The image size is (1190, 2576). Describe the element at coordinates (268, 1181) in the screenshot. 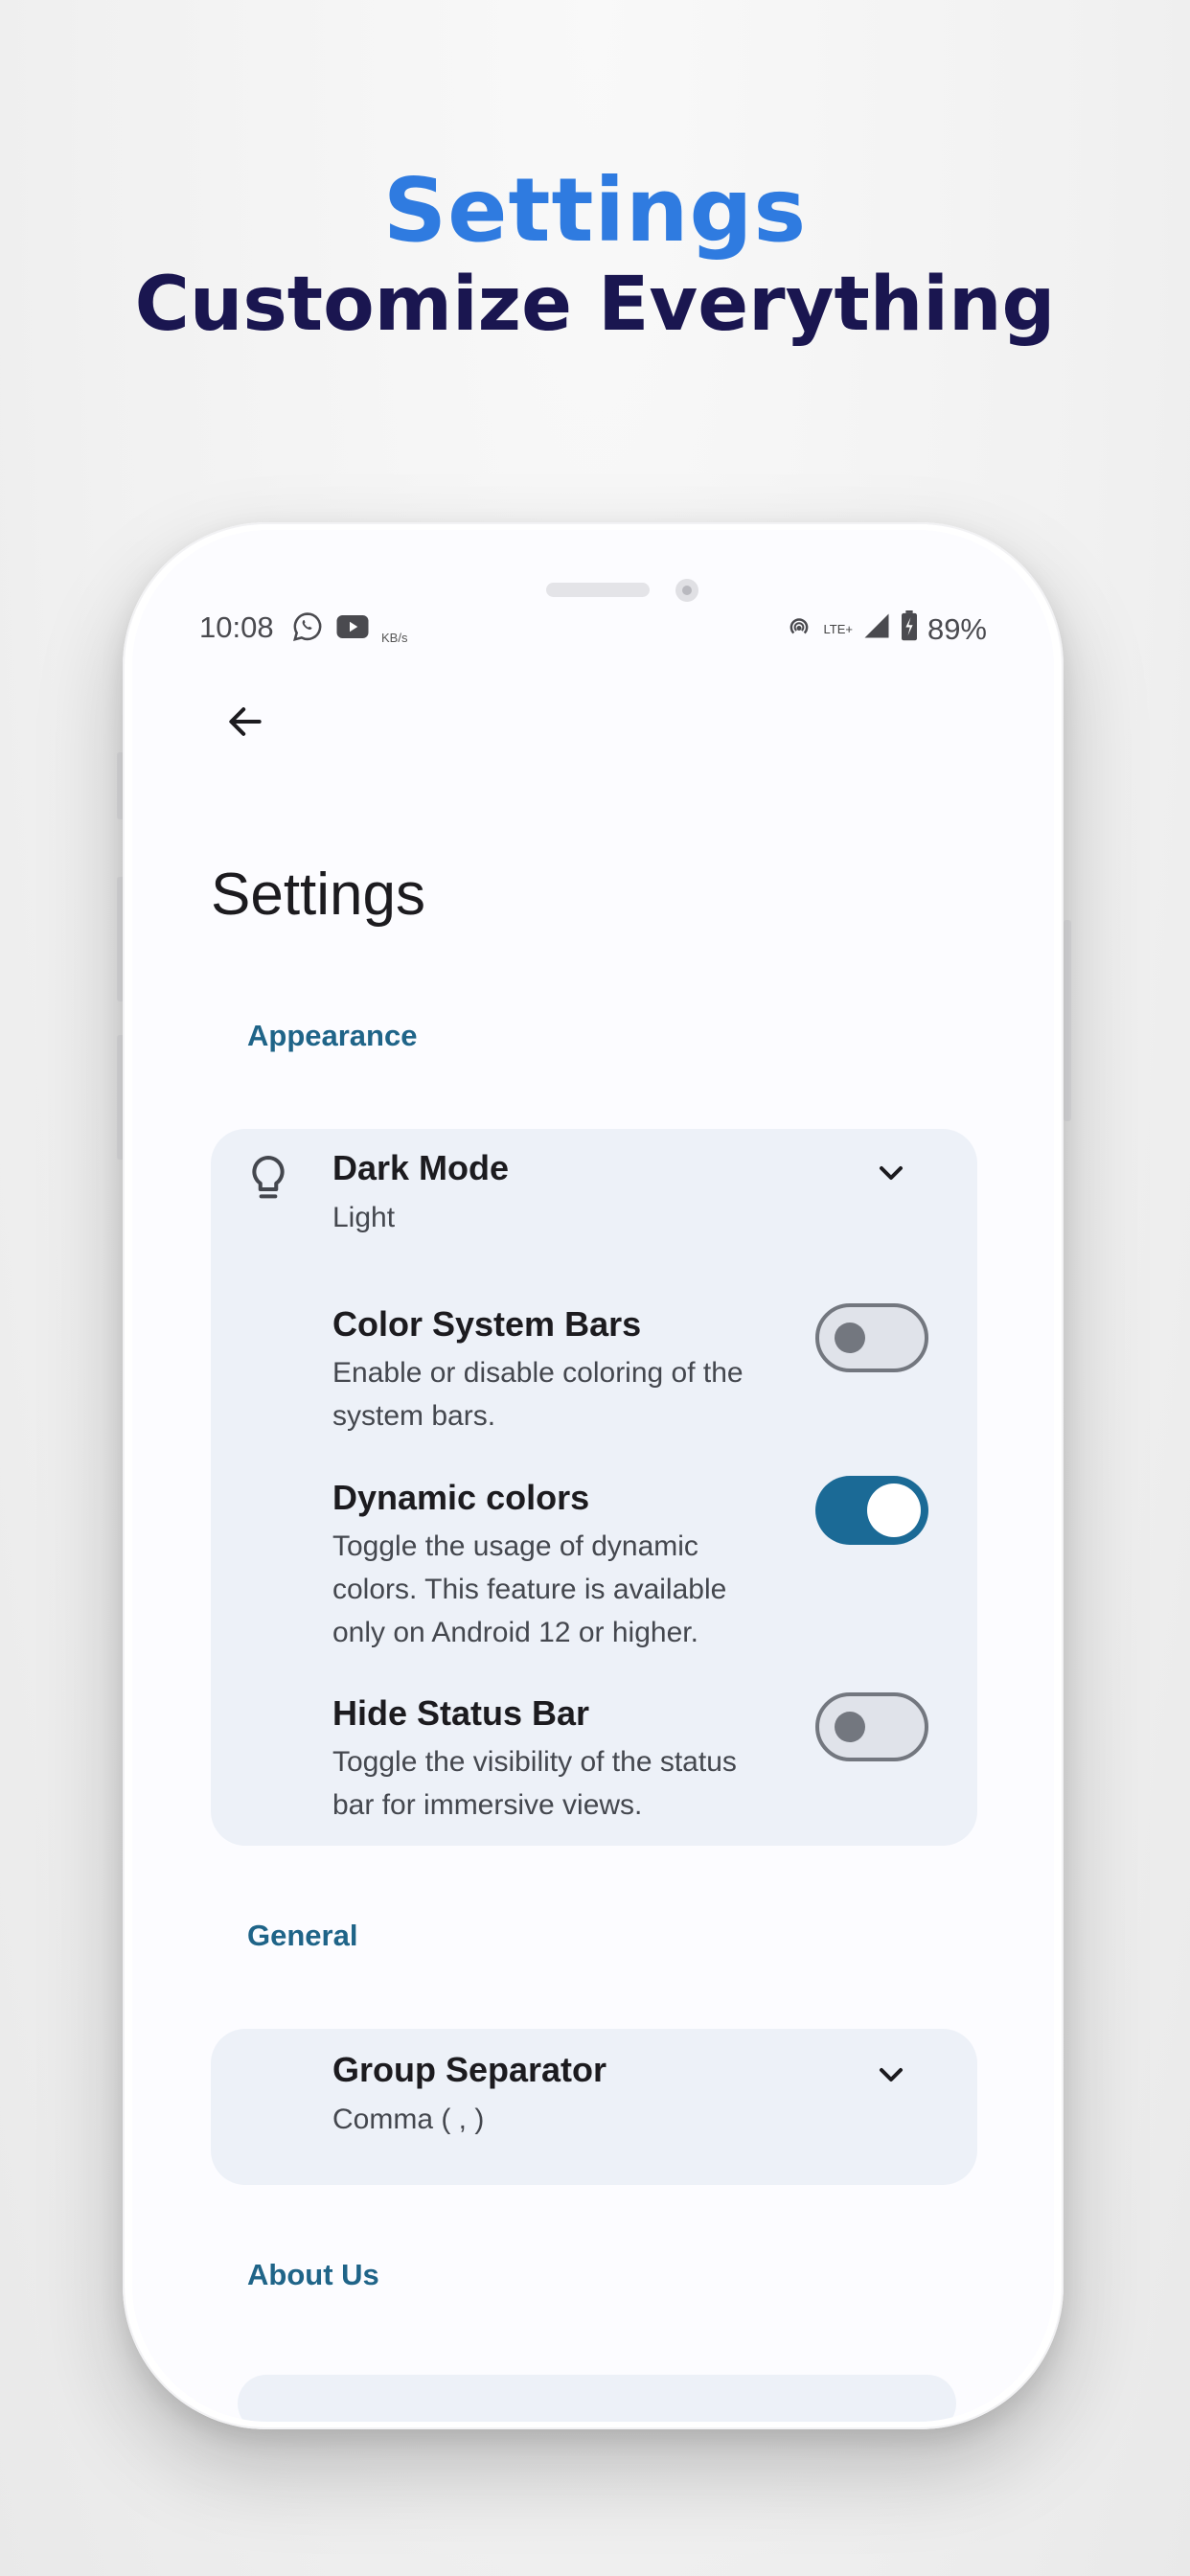

I see `lightbulb-icon` at that location.